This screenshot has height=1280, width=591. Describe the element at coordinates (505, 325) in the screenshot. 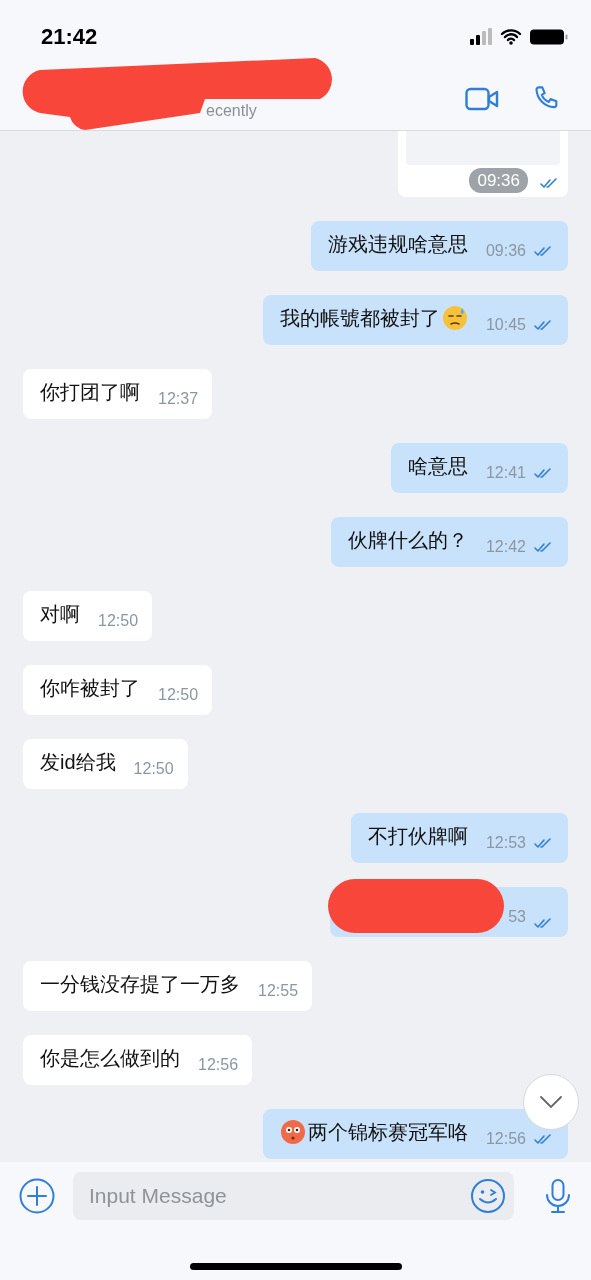

I see `message-time: 10:45` at that location.